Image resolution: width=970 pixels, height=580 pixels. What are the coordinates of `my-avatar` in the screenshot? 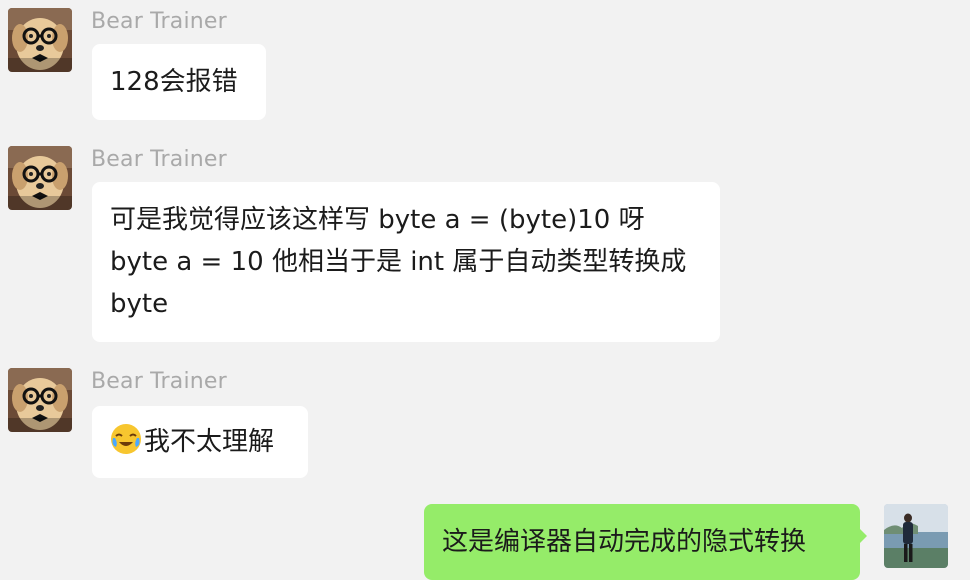 It's located at (916, 536).